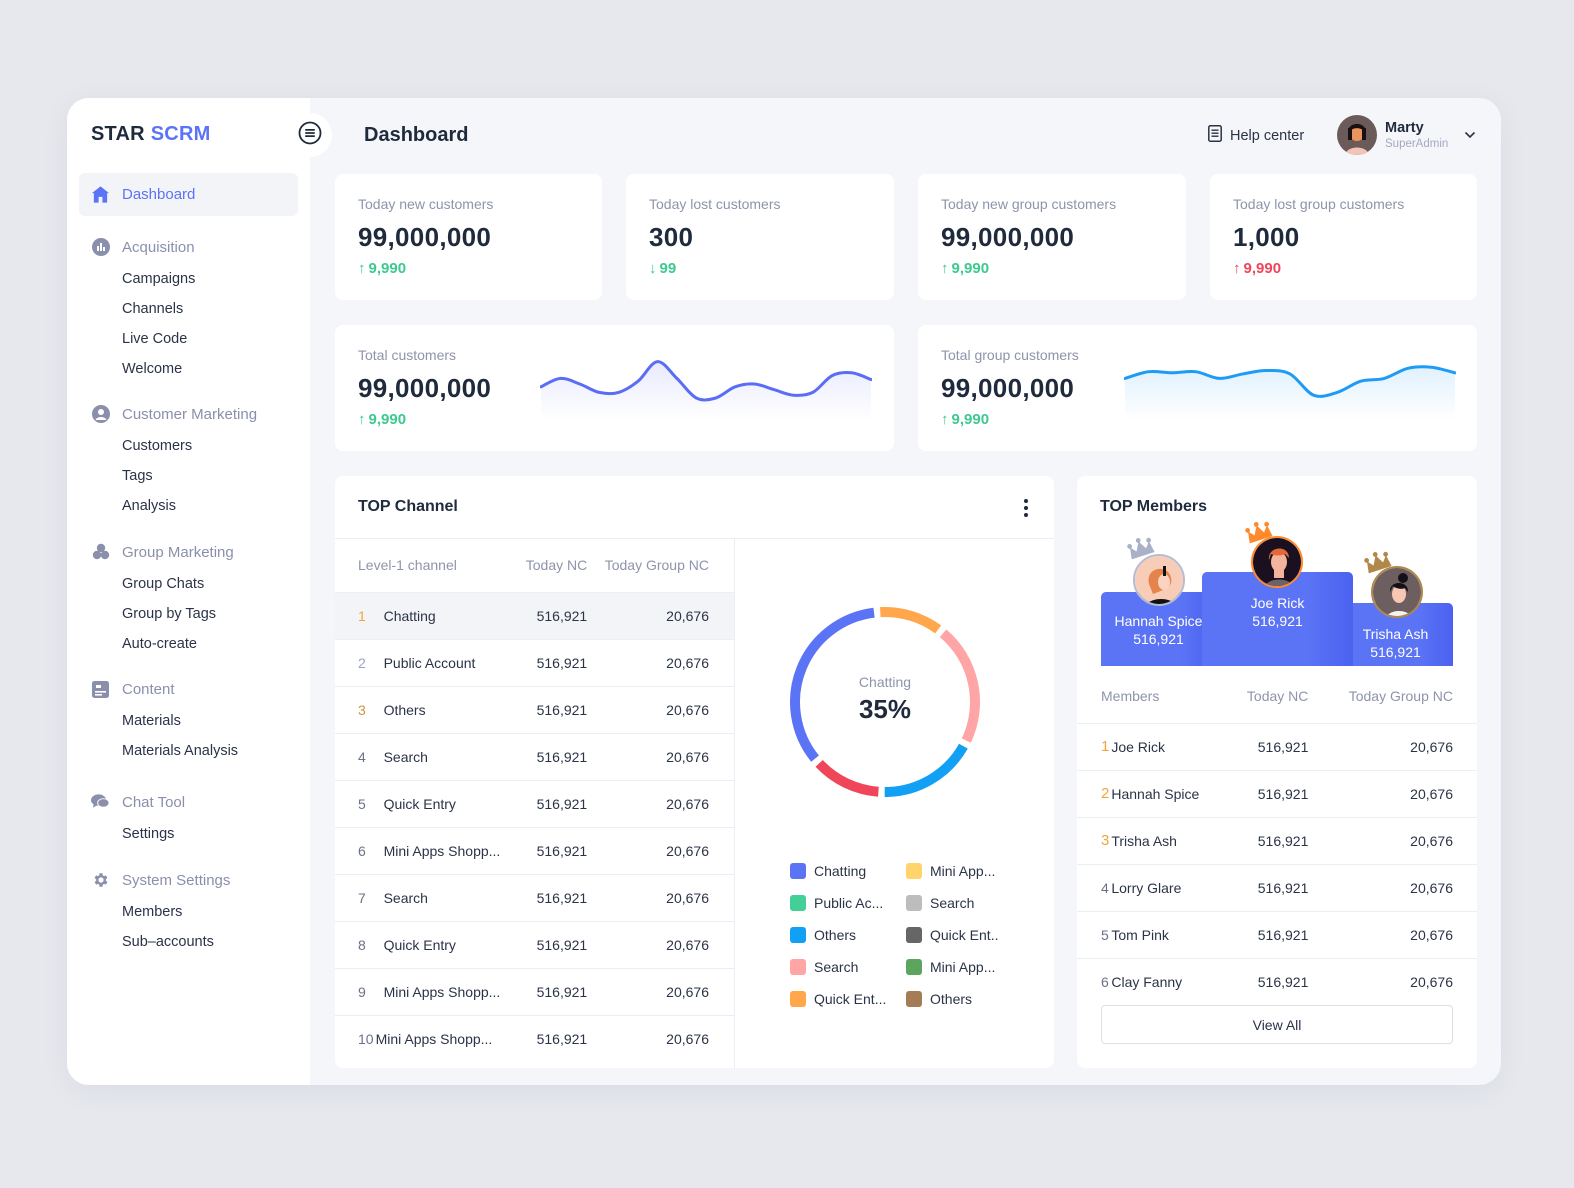 The width and height of the screenshot is (1574, 1188). I want to click on sidebar-item-channels: Channels, so click(143, 309).